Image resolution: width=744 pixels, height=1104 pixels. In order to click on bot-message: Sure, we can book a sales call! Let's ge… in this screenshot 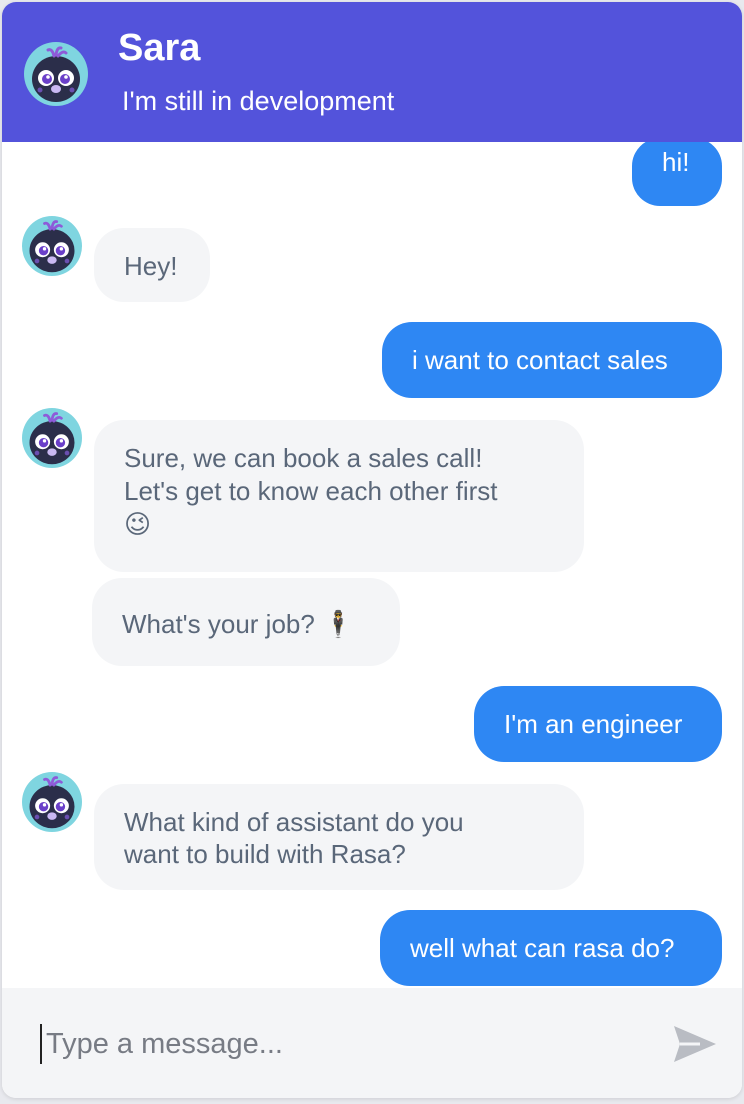, I will do `click(339, 496)`.